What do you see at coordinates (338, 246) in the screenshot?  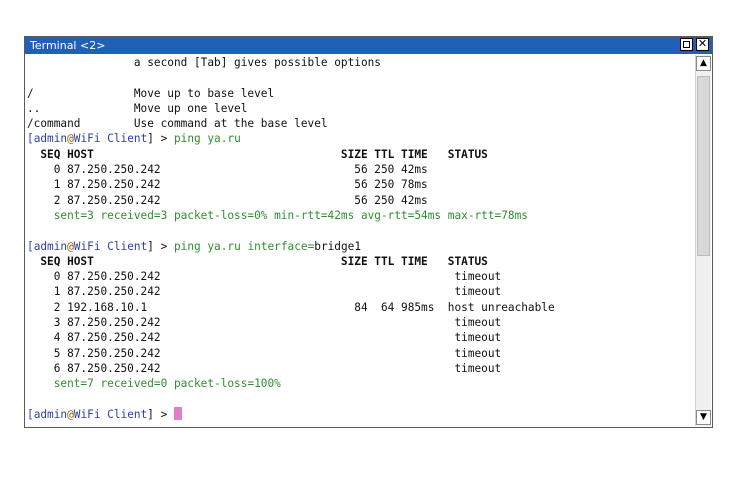 I see `command-option-value: bridge1` at bounding box center [338, 246].